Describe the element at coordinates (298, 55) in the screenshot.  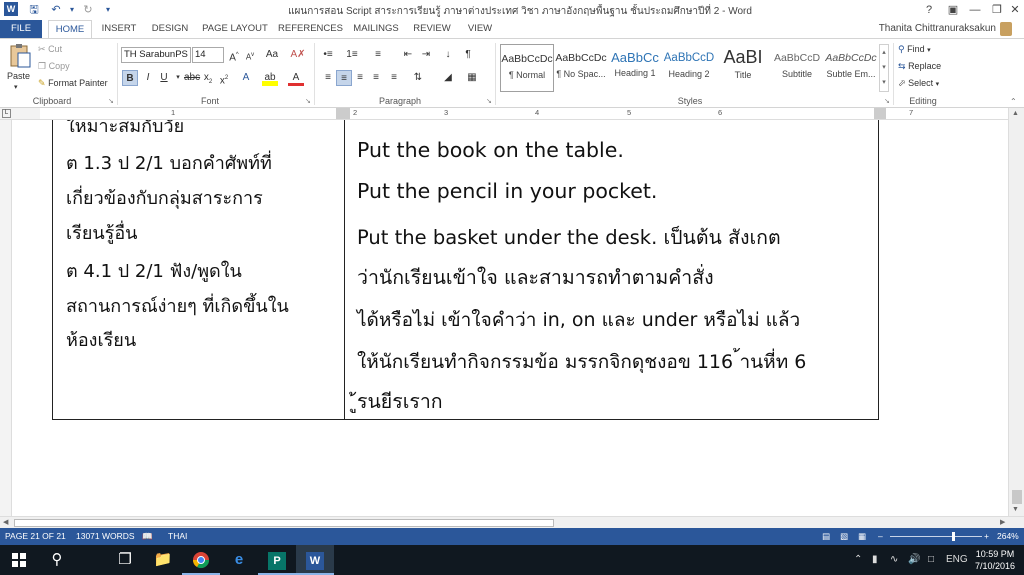
I see `clear-formatting-icon: A✗` at that location.